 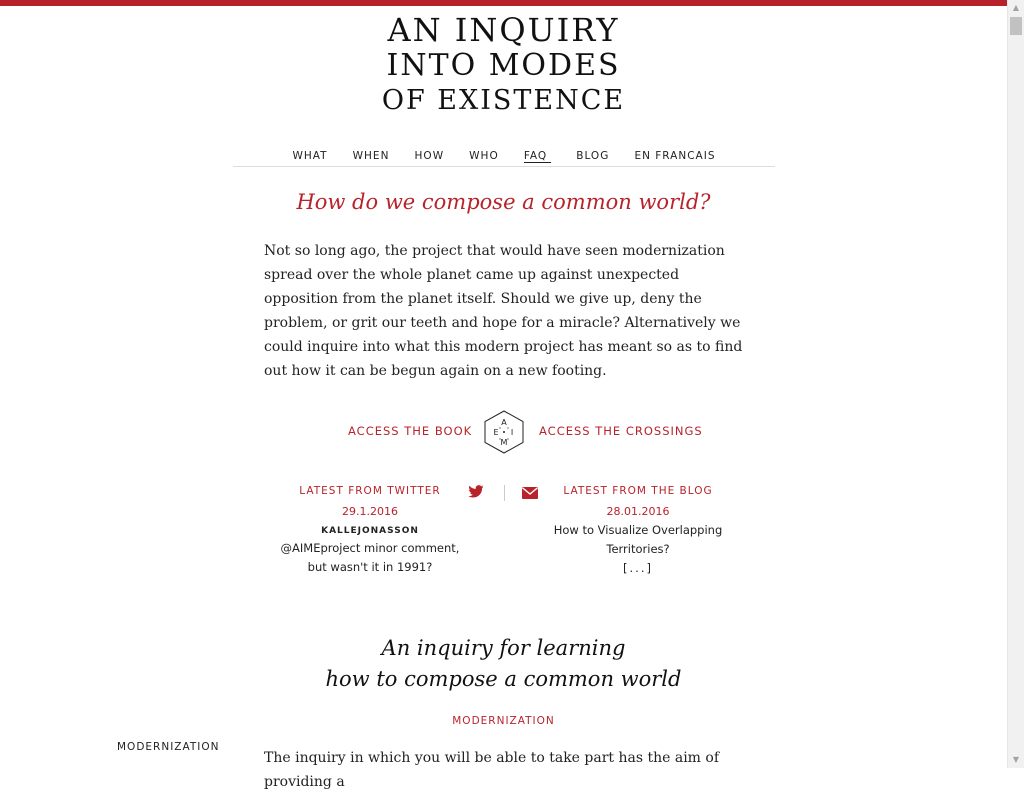 I want to click on twitter-icon, so click(x=476, y=492).